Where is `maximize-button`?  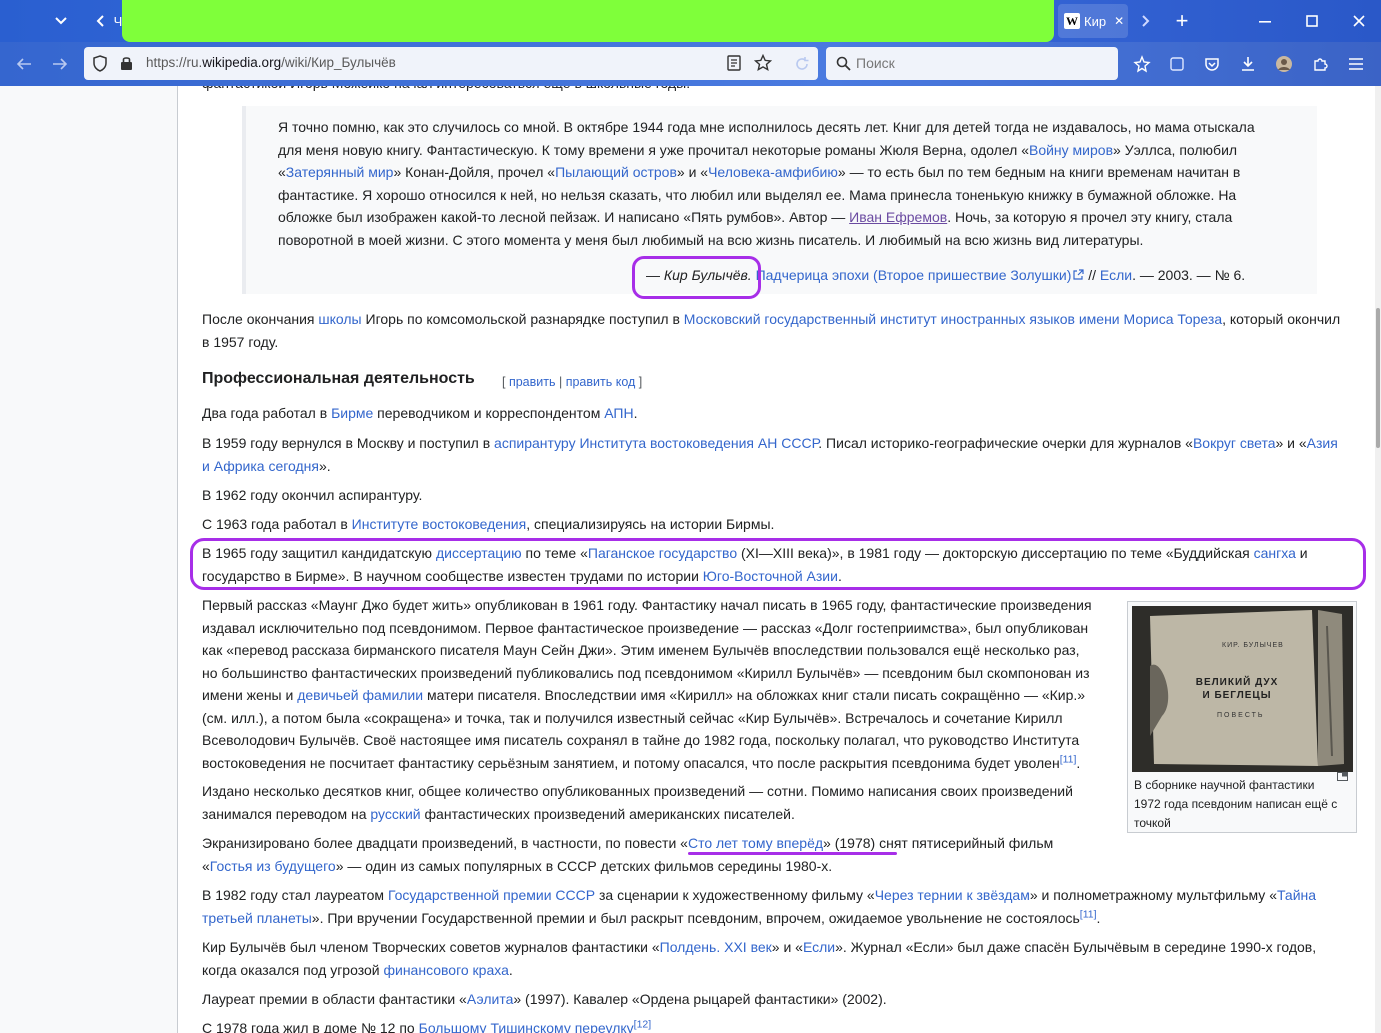
maximize-button is located at coordinates (1312, 21).